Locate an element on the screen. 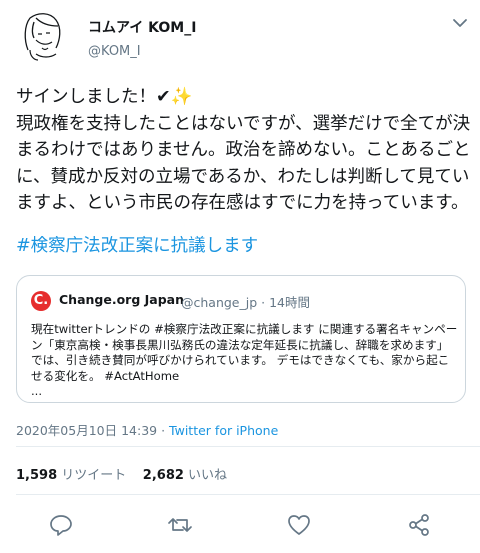 This screenshot has width=480, height=553. tweet-line: ますよ、という市民の存在感はすでに力を持っています。 is located at coordinates (242, 203).